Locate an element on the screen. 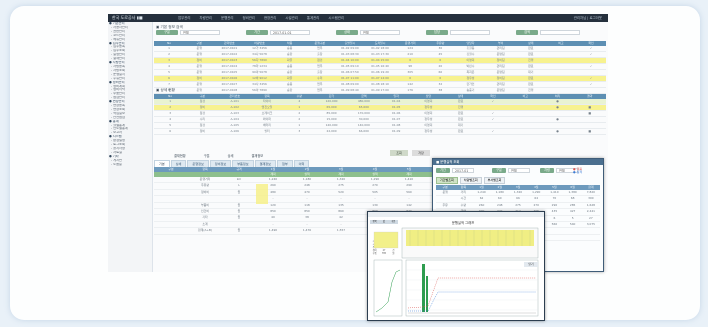 This screenshot has width=708, height=327. table-cell: 1,490 is located at coordinates (273, 230).